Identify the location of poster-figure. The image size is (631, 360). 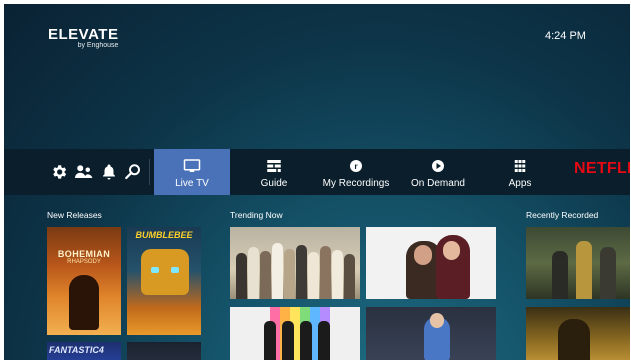
(84, 302).